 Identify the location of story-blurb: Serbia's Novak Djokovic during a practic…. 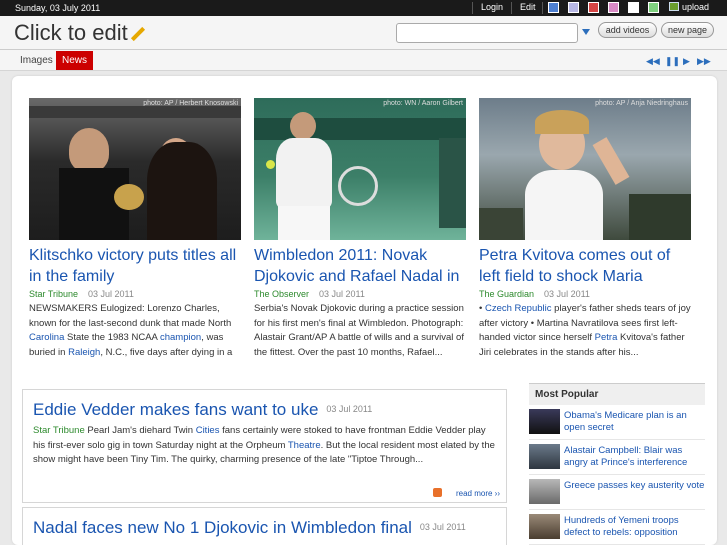
(359, 330).